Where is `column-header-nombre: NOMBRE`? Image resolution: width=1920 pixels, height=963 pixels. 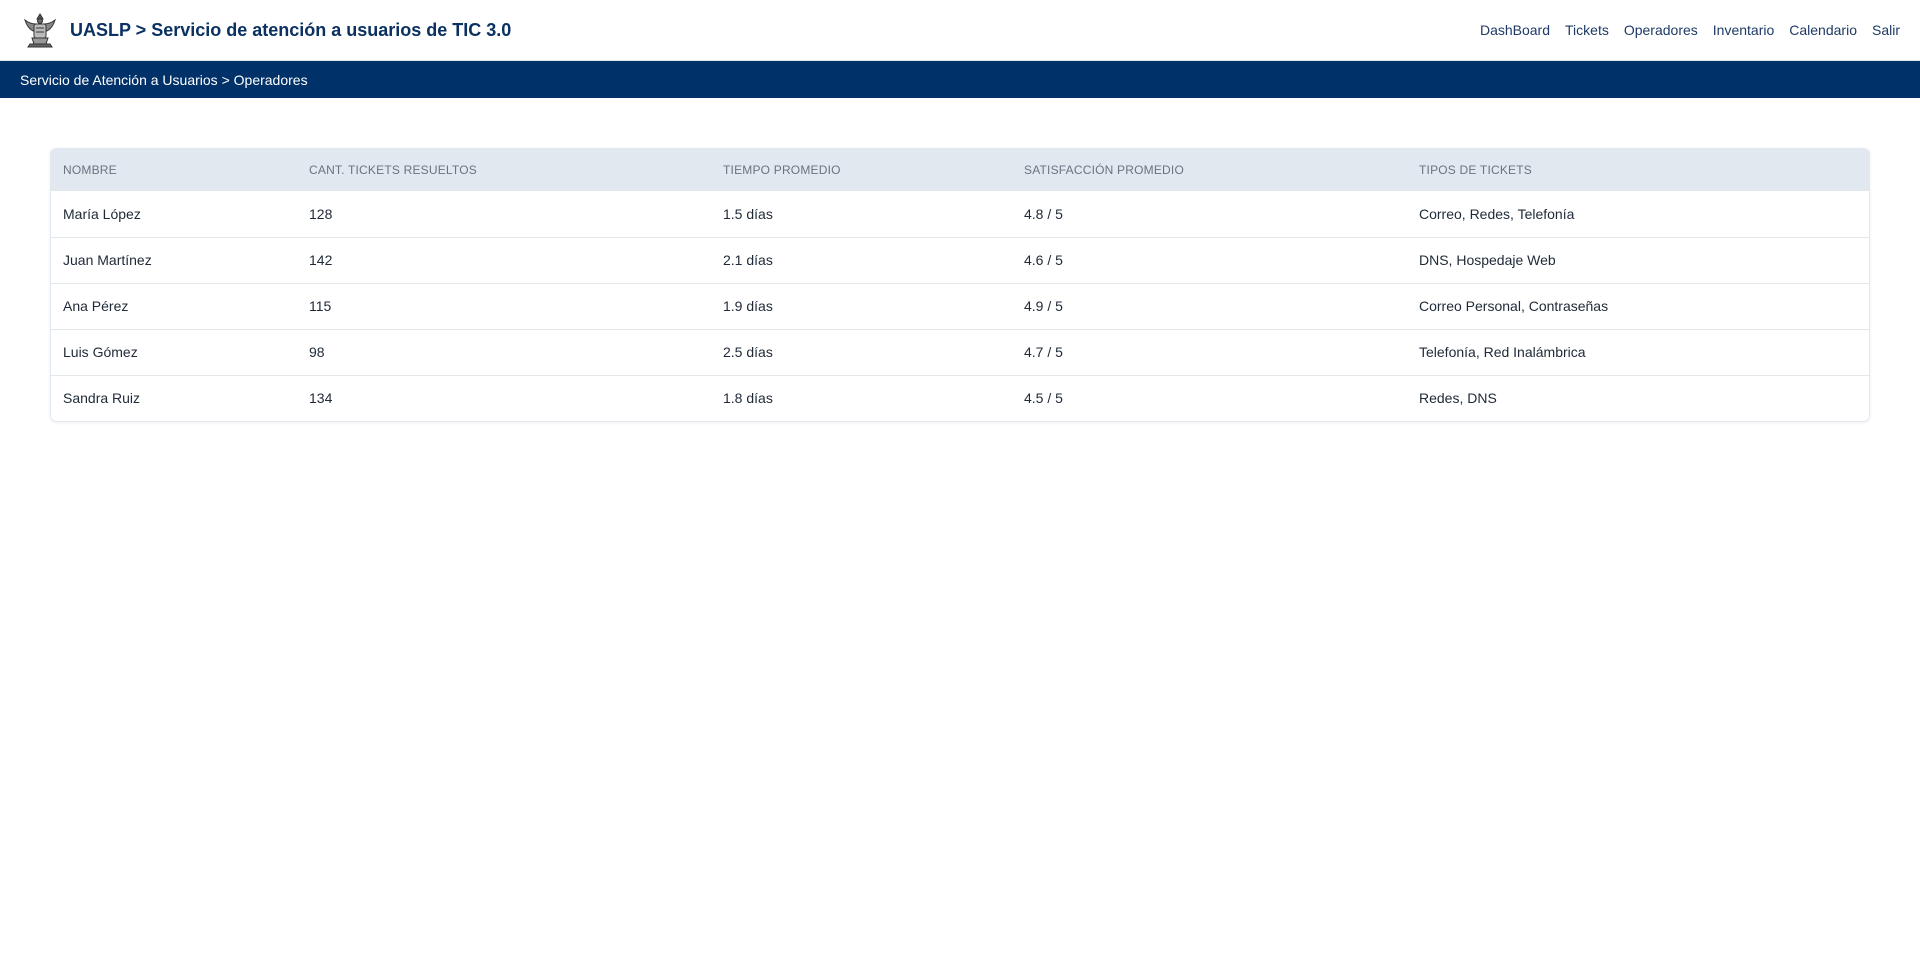 column-header-nombre: NOMBRE is located at coordinates (90, 170).